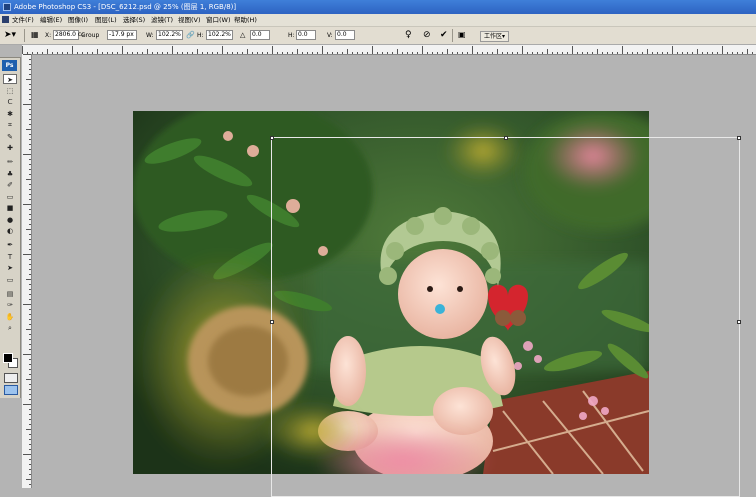 This screenshot has height=497, width=756. I want to click on pen-tool: ✒, so click(10, 245).